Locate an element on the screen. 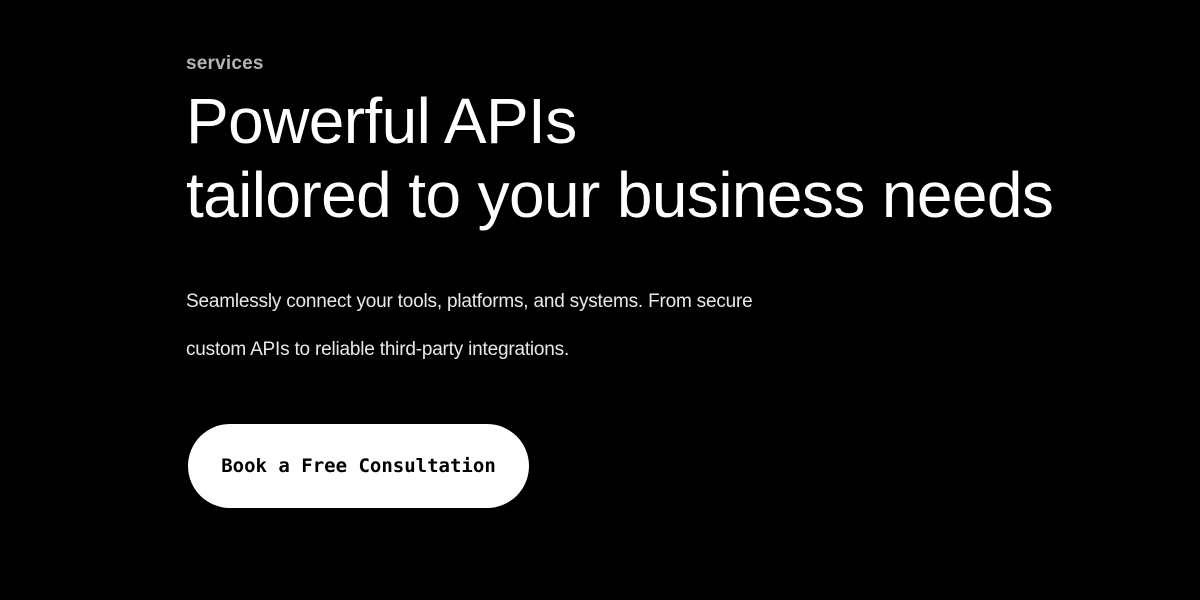 This screenshot has height=600, width=1200. book-consultation-button: Book a Free Consultation is located at coordinates (358, 466).